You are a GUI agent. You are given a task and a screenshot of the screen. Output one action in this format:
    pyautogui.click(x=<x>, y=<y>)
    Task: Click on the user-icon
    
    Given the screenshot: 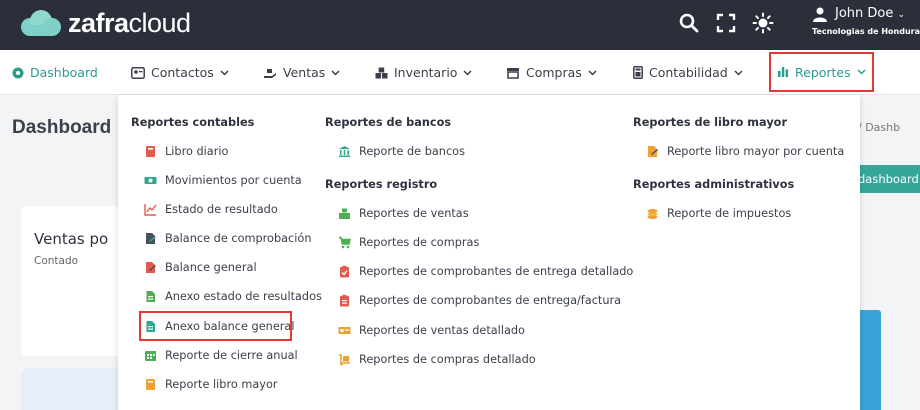 What is the action you would take?
    pyautogui.click(x=820, y=14)
    